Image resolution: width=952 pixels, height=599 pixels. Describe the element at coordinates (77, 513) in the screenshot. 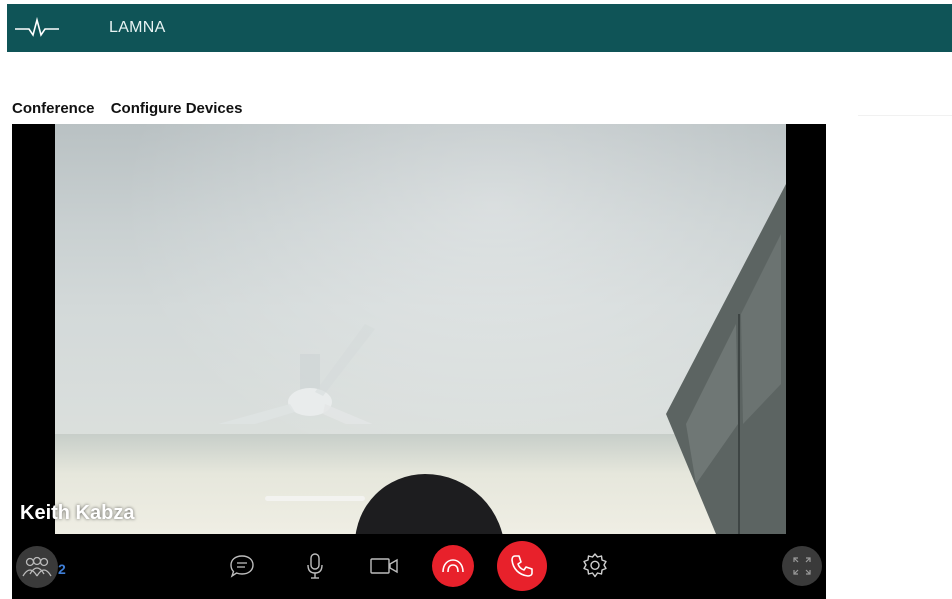

I see `participant-name: Keith Kabza` at that location.